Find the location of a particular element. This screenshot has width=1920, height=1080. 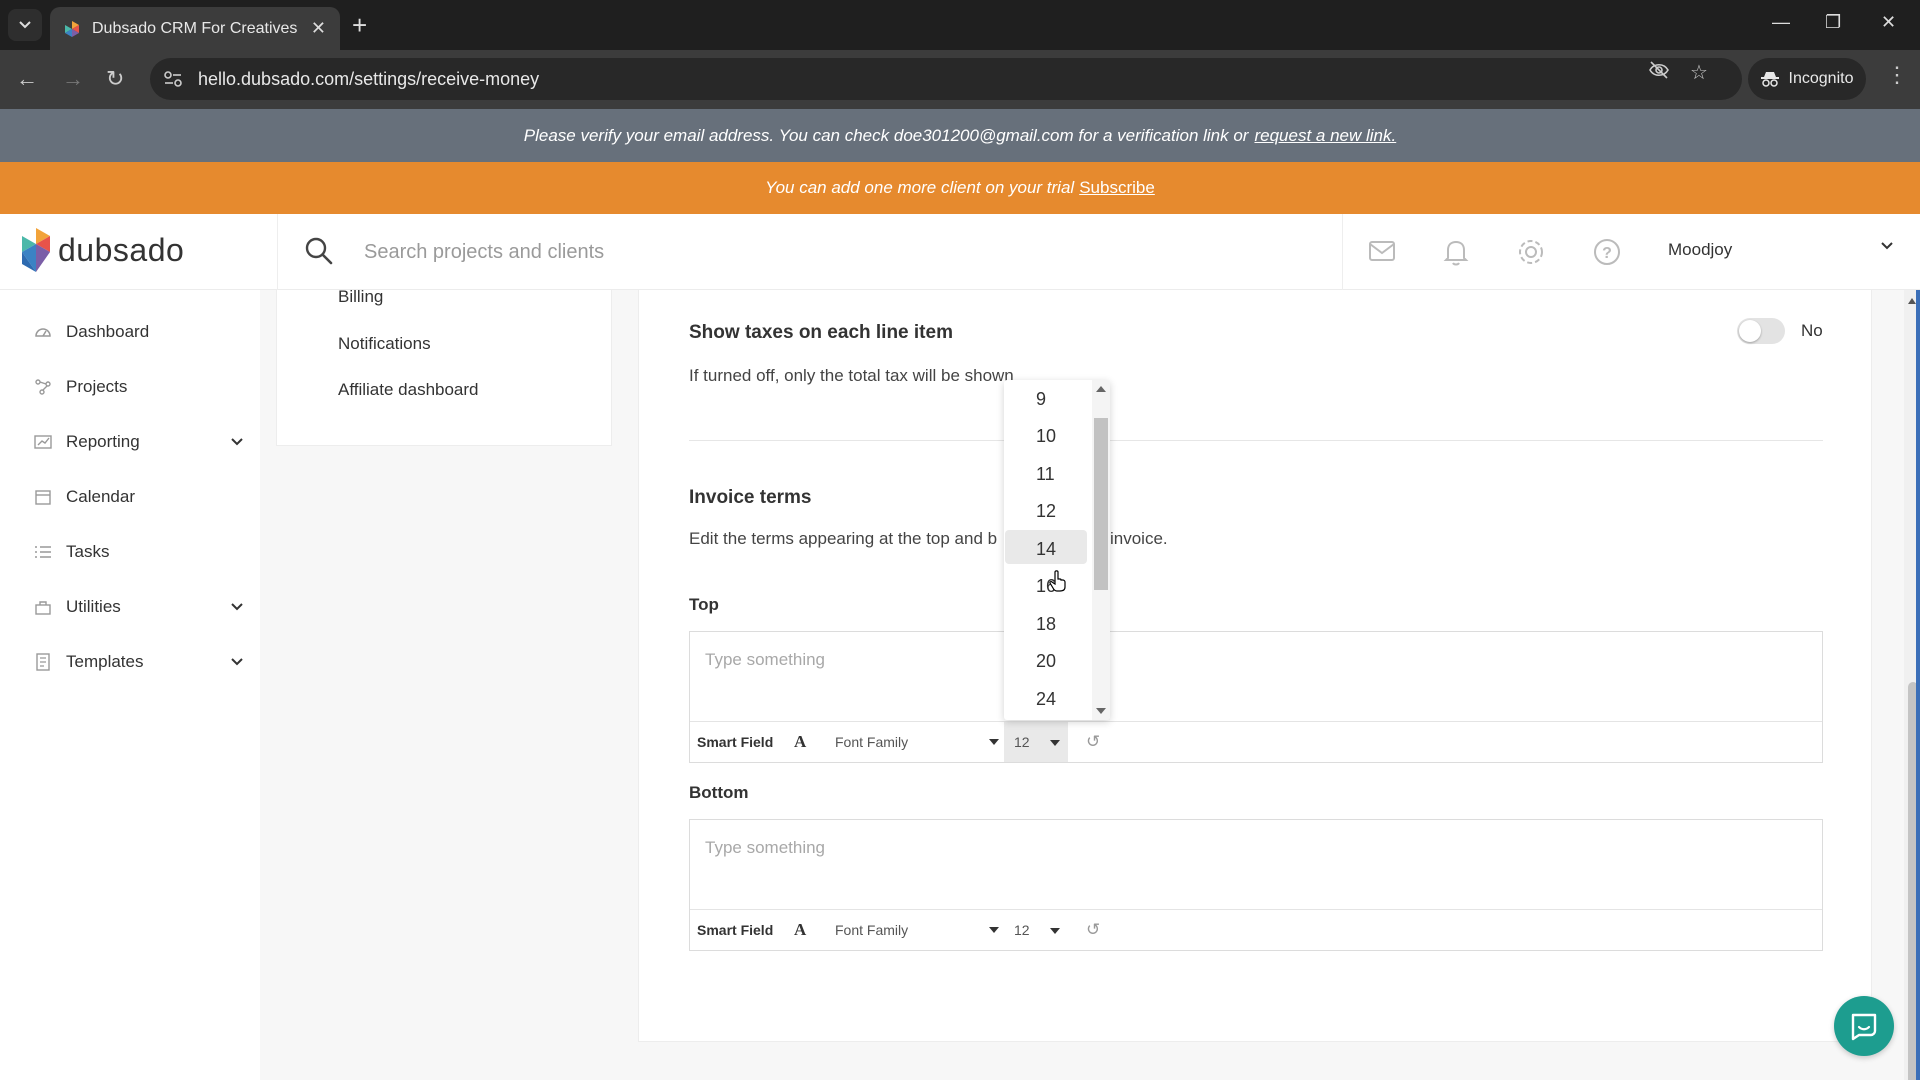

font-size-option: 9 is located at coordinates (1046, 397).